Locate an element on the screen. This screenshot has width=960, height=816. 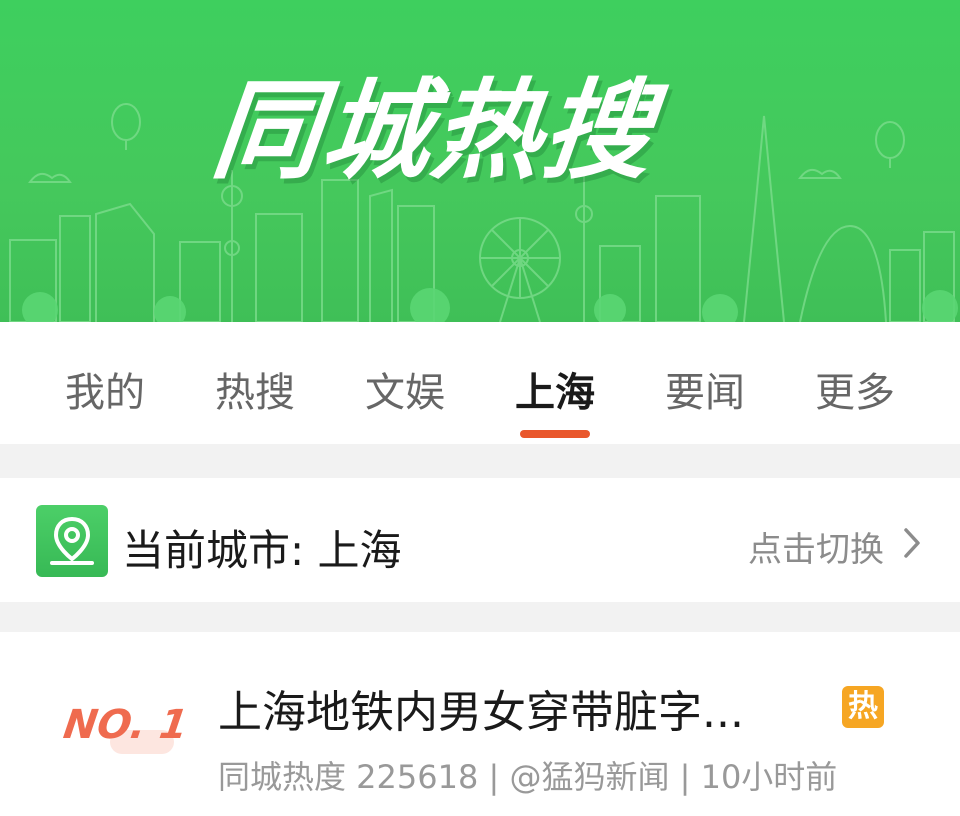
tab-headlines: 要闻 is located at coordinates (705, 389).